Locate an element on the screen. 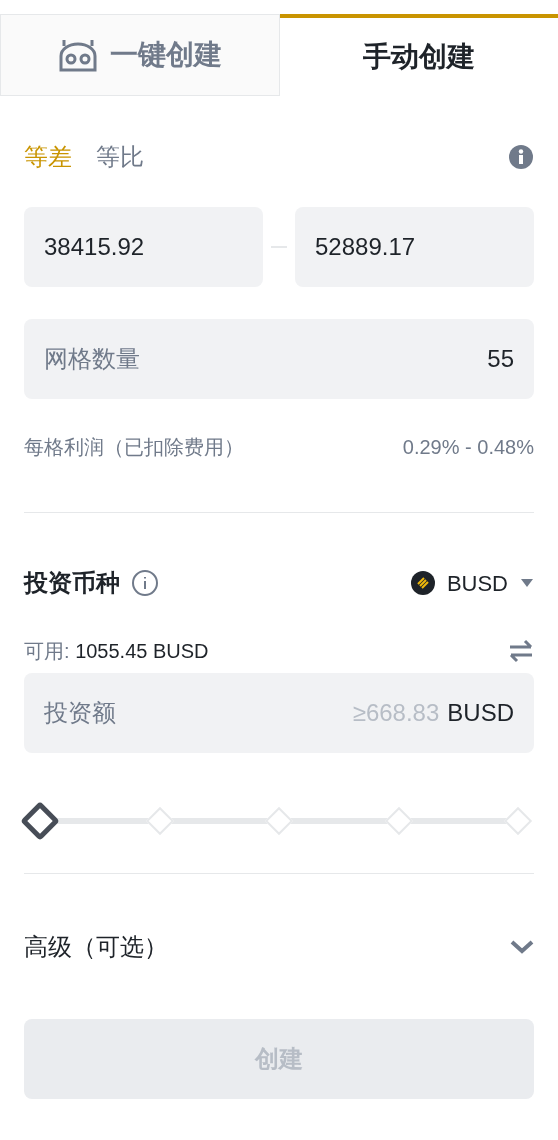 Image resolution: width=558 pixels, height=1140 pixels. currency-select: BUSD is located at coordinates (472, 583).